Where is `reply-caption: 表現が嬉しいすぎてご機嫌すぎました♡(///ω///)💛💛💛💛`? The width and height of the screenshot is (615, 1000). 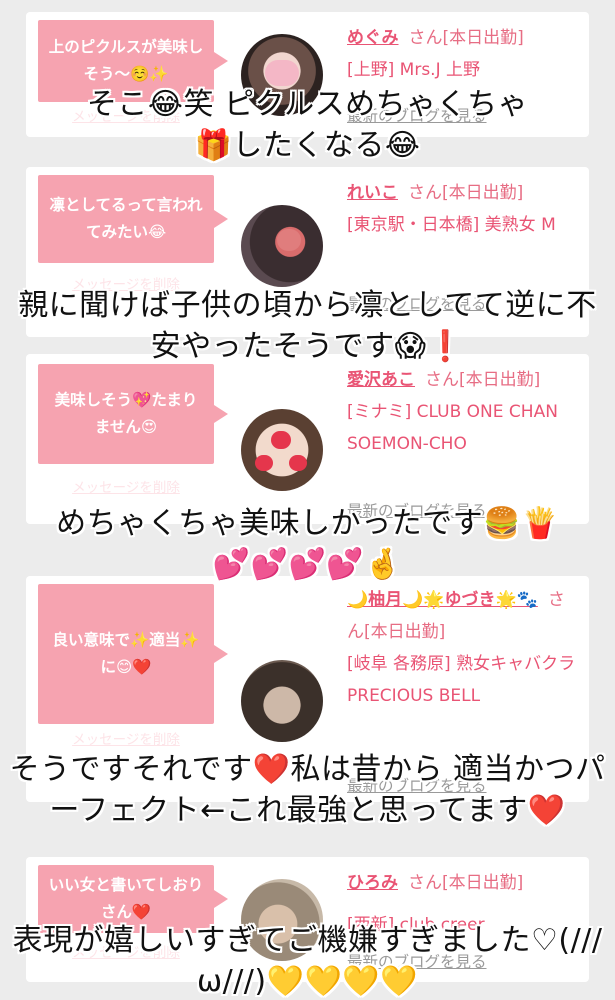
reply-caption: 表現が嬉しいすぎてご機嫌すぎました♡(///ω///)💛💛💛💛 is located at coordinates (307, 961).